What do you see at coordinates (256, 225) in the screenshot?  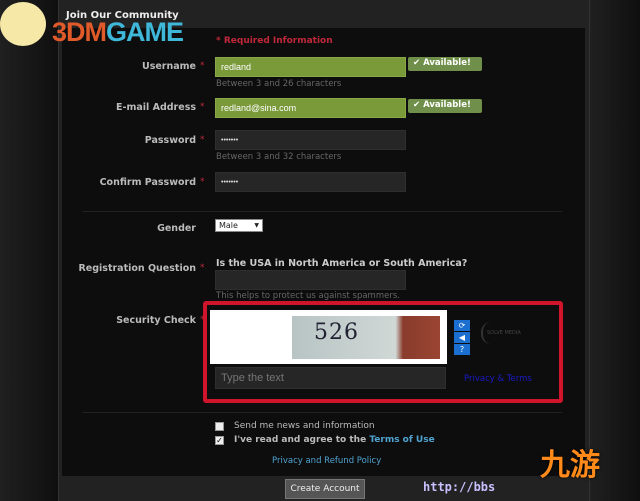 I see `chevron-down-icon: ▼` at bounding box center [256, 225].